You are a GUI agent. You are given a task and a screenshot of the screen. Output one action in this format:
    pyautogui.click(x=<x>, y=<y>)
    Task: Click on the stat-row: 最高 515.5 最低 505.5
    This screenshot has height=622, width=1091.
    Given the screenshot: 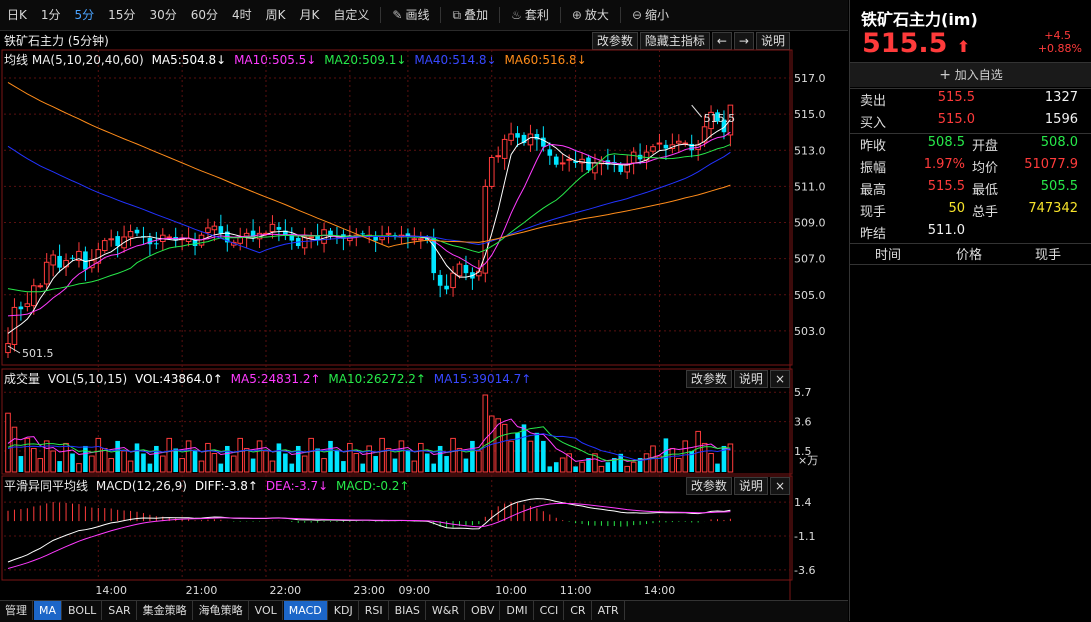 What is the action you would take?
    pyautogui.click(x=970, y=190)
    